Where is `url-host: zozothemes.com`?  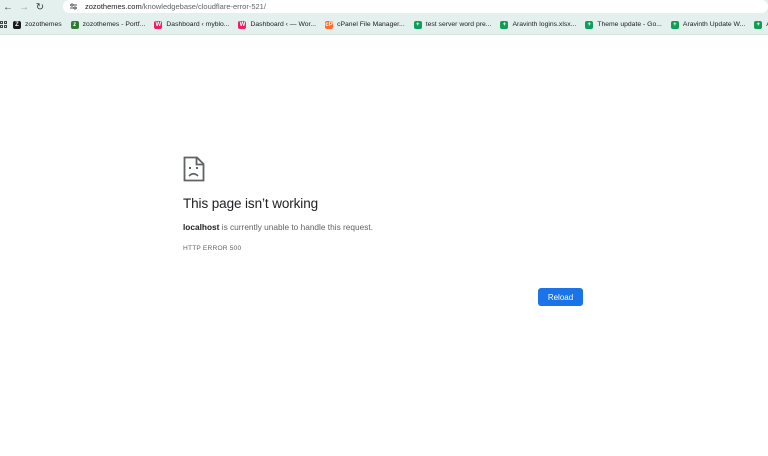
url-host: zozothemes.com is located at coordinates (113, 6).